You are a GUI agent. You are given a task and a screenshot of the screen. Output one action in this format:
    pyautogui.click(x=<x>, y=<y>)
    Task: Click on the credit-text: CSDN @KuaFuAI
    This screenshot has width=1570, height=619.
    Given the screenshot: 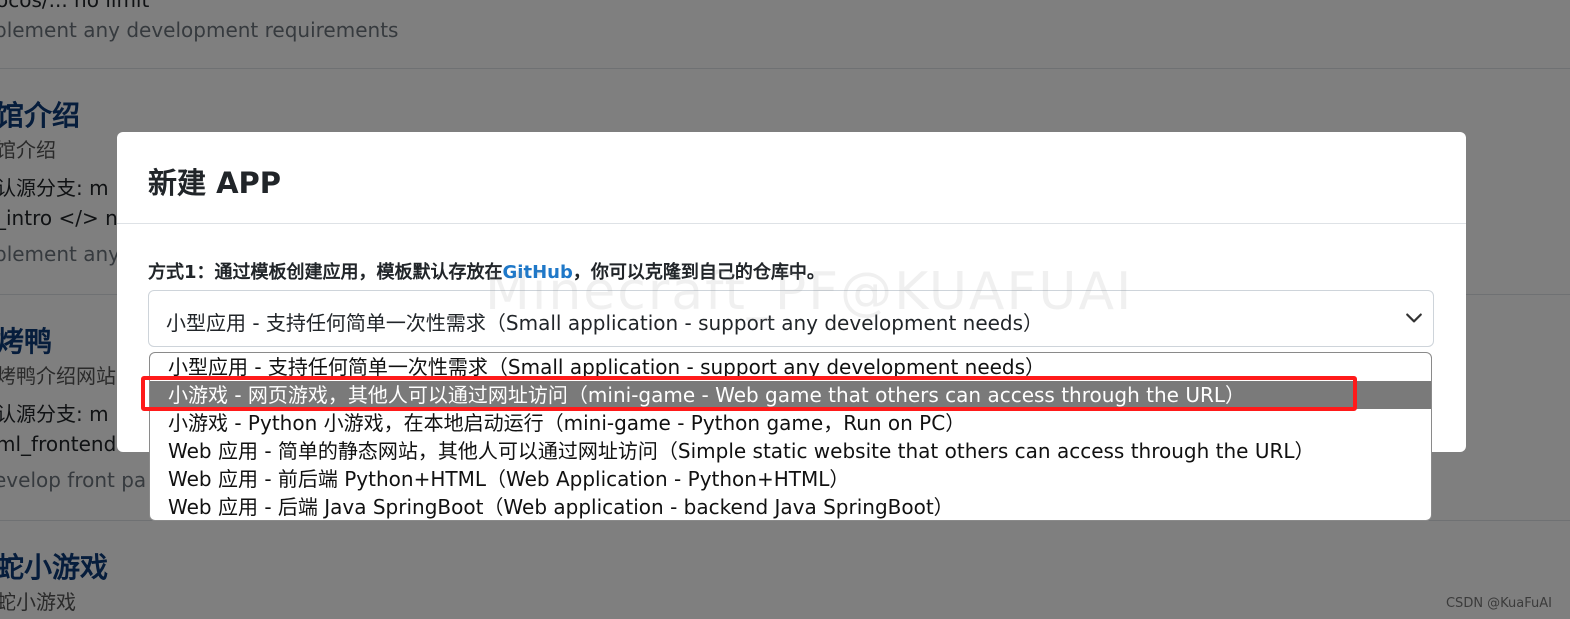 What is the action you would take?
    pyautogui.click(x=1498, y=603)
    